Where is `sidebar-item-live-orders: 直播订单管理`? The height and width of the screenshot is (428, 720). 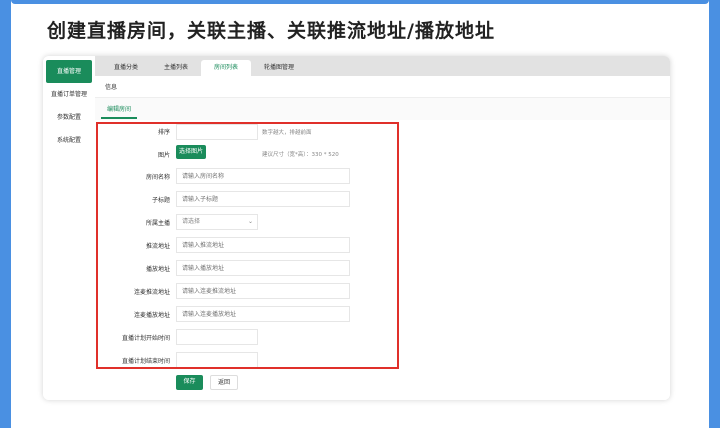 sidebar-item-live-orders: 直播订单管理 is located at coordinates (69, 94).